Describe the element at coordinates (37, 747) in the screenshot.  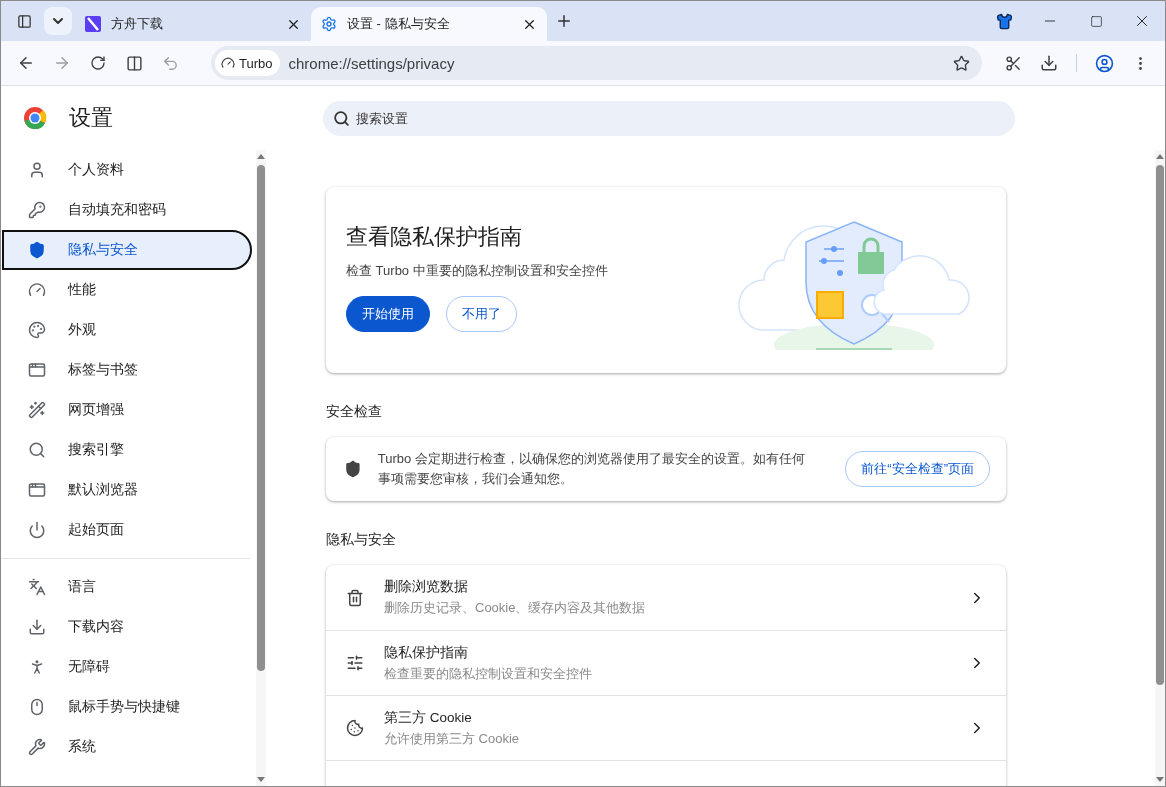
I see `wrench-icon` at that location.